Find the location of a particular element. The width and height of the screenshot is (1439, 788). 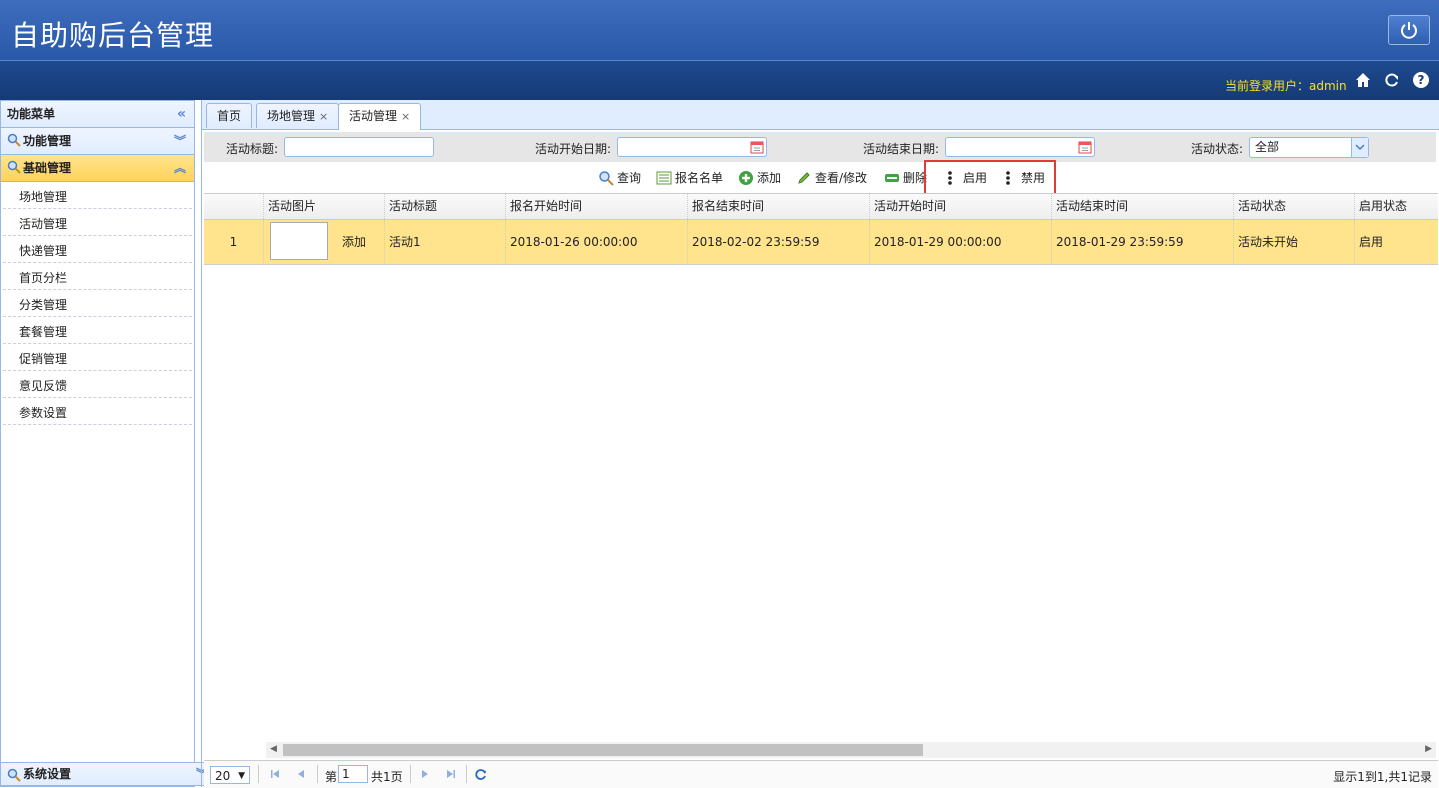

sidebar-item-venue: 场地管理 is located at coordinates (97, 195).